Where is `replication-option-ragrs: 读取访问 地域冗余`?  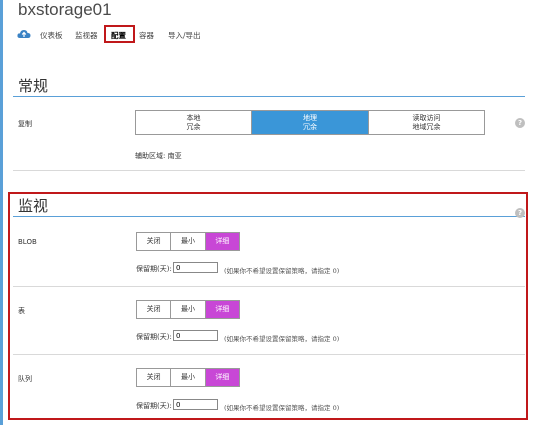
replication-option-ragrs: 读取访问 地域冗余 is located at coordinates (426, 122).